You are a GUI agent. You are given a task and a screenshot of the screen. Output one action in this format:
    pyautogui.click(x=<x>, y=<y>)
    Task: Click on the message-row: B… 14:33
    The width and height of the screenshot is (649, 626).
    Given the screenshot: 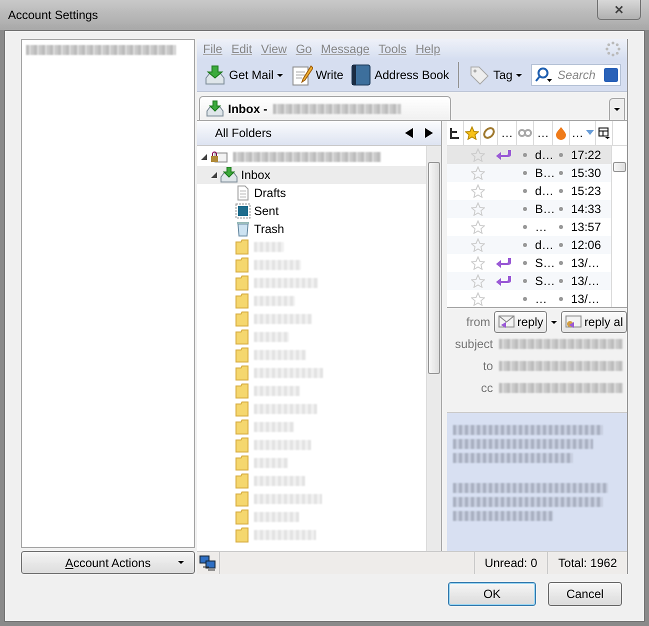 What is the action you would take?
    pyautogui.click(x=529, y=209)
    